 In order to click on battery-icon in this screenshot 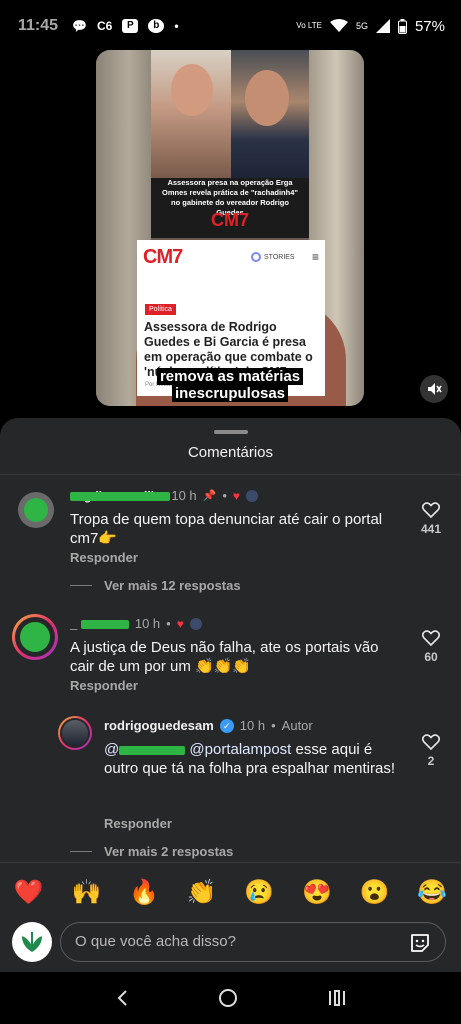, I will do `click(402, 26)`.